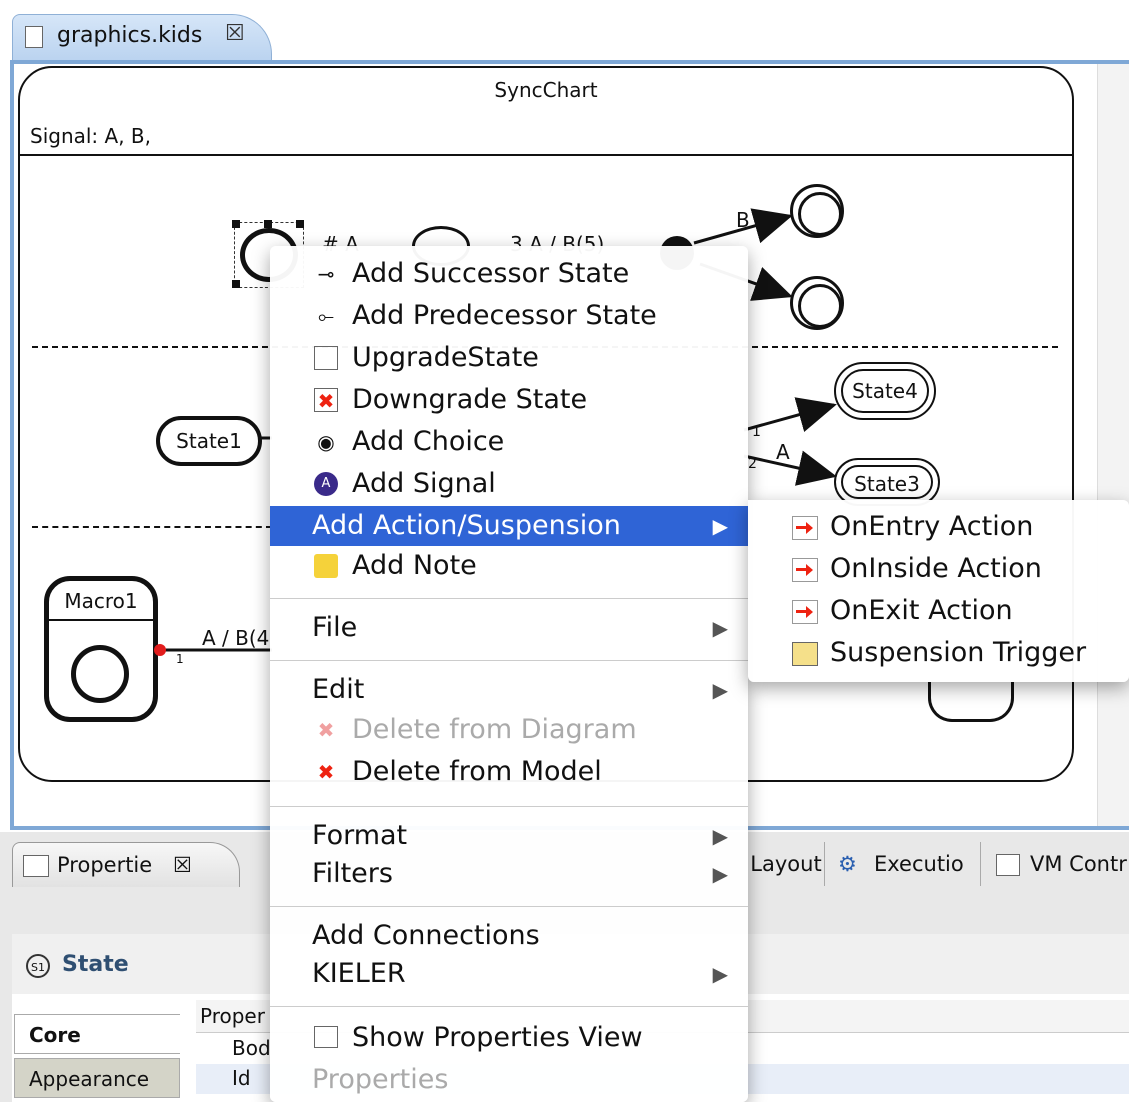 The image size is (1129, 1102). I want to click on menu-item-add-successor-state: ⊸ Add Successor State, so click(509, 274).